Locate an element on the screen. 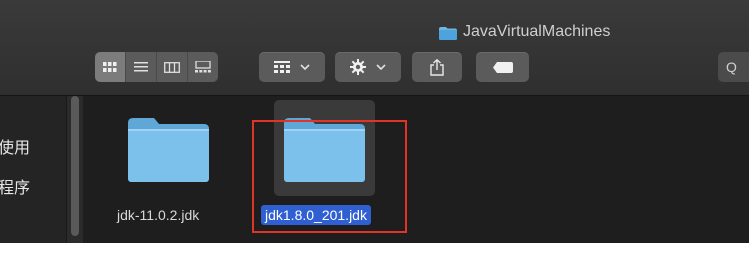  view-mode-segmented-control is located at coordinates (156, 67).